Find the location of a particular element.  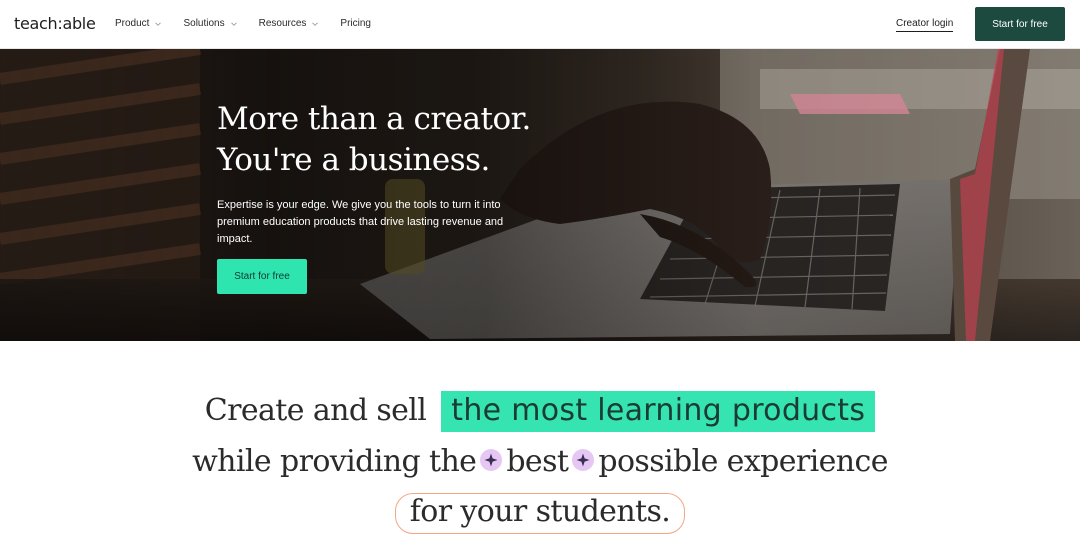

menu-item-pricing: Pricing is located at coordinates (355, 23).